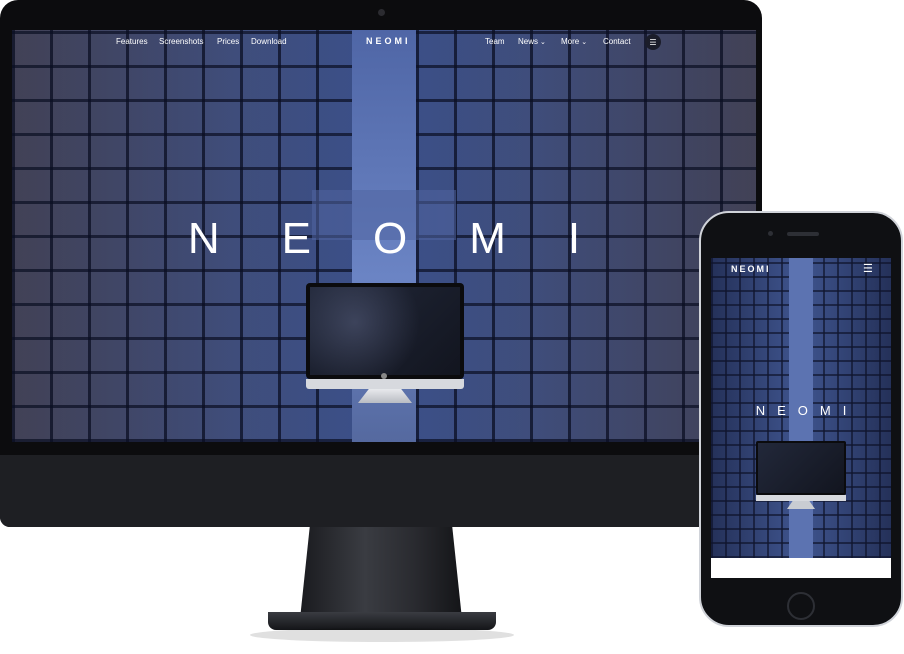  What do you see at coordinates (132, 41) in the screenshot?
I see `nav-link-features: Features` at bounding box center [132, 41].